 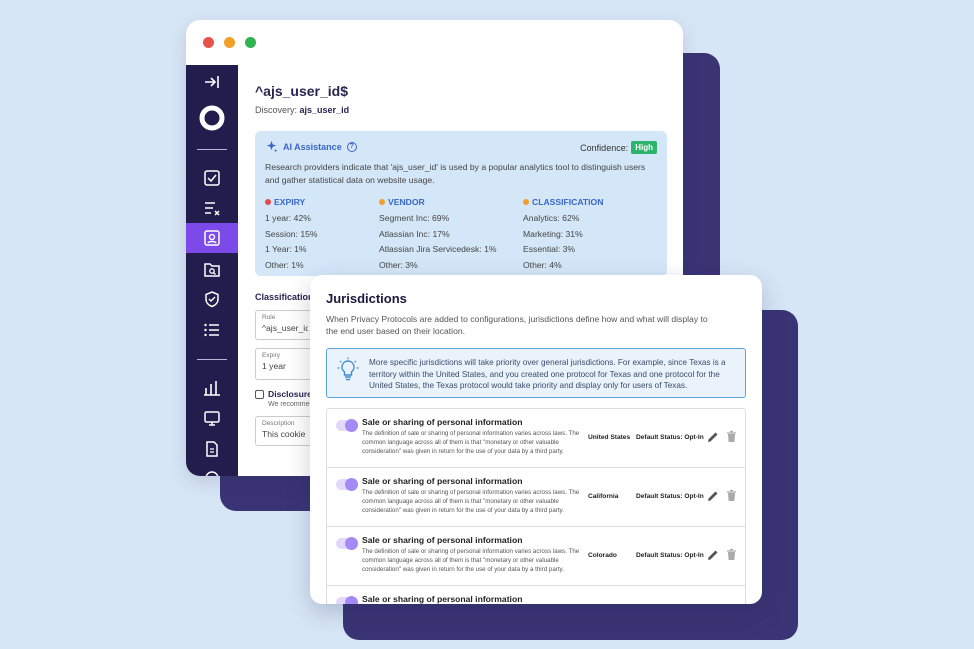 I want to click on close-window-button, so click(x=208, y=42).